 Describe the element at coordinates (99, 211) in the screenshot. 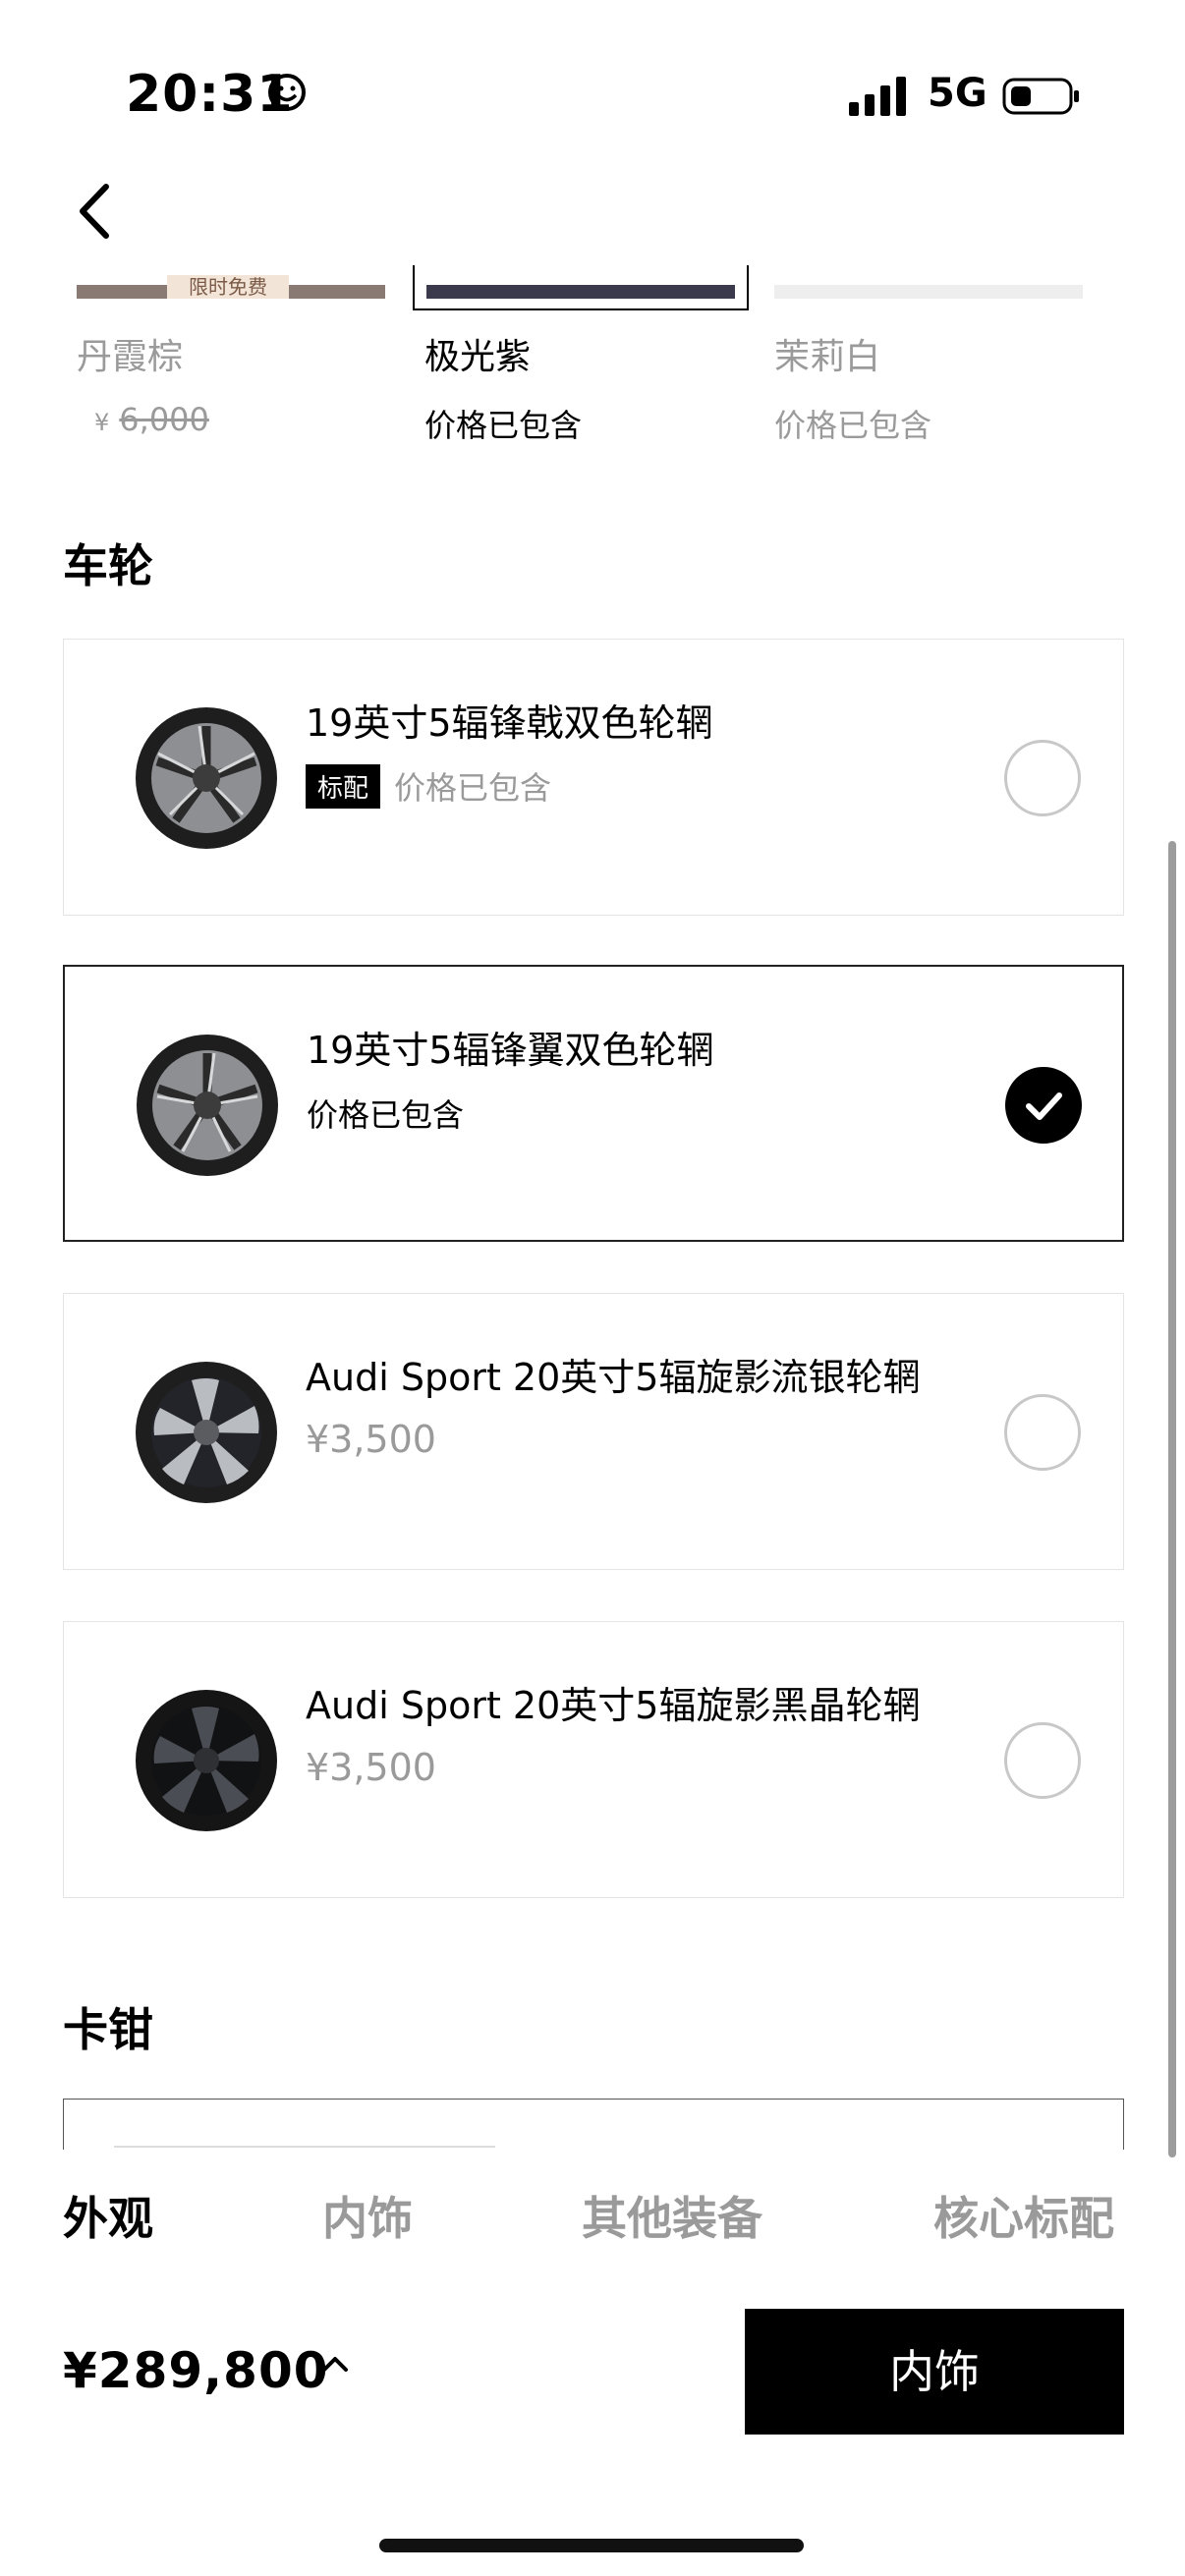

I see `back-arrow-icon` at that location.